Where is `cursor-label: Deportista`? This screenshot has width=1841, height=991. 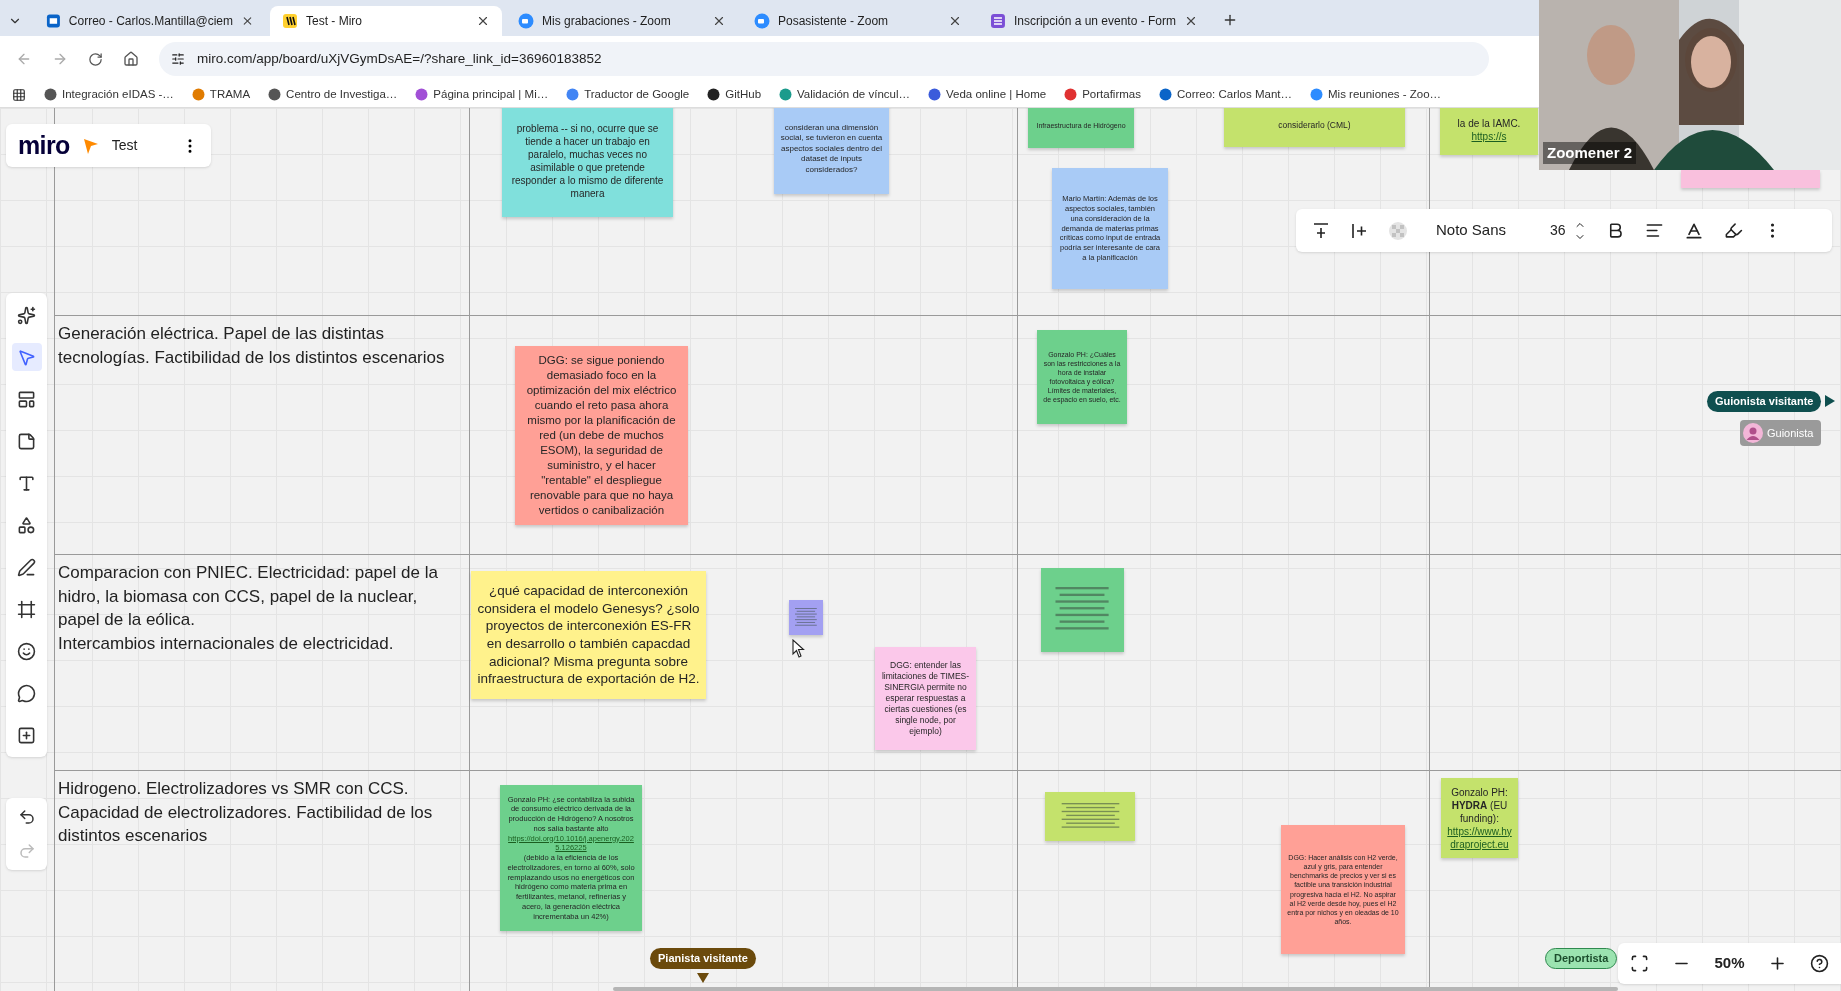
cursor-label: Deportista is located at coordinates (1581, 958).